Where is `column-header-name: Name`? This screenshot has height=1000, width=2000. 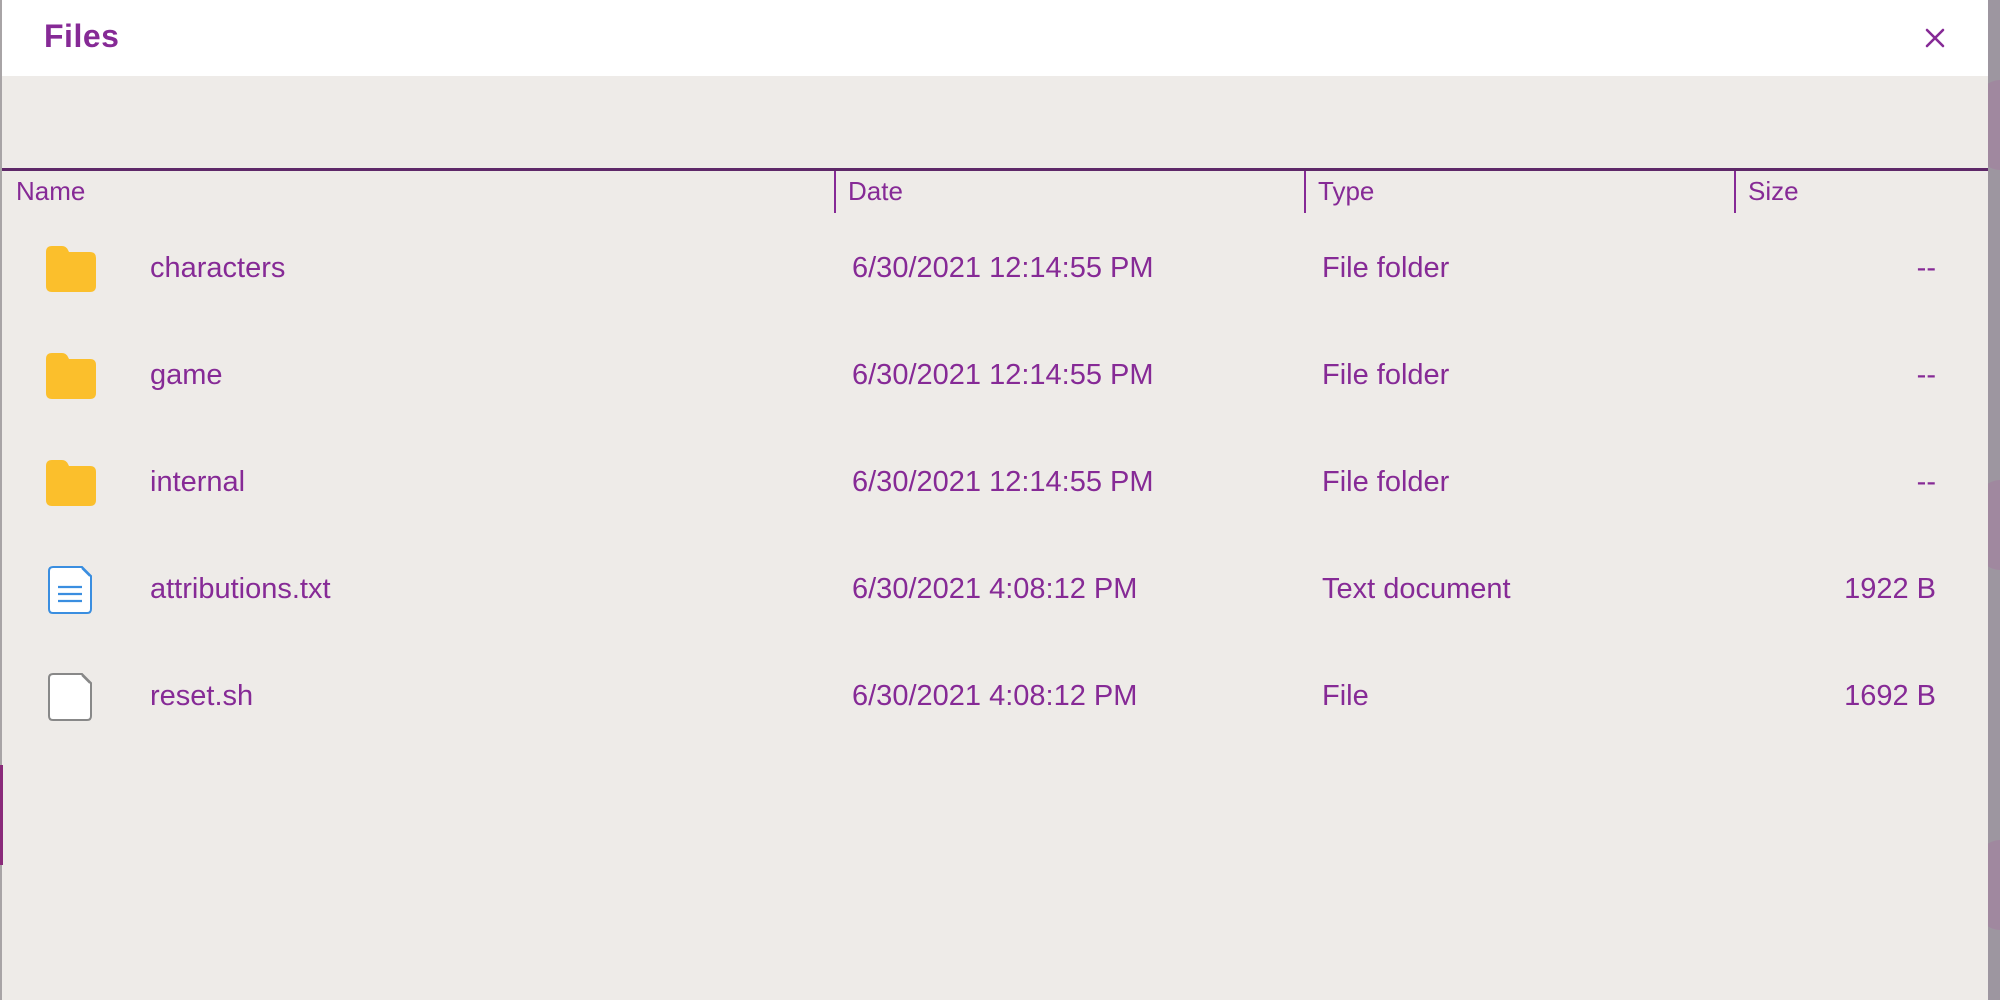 column-header-name: Name is located at coordinates (50, 191).